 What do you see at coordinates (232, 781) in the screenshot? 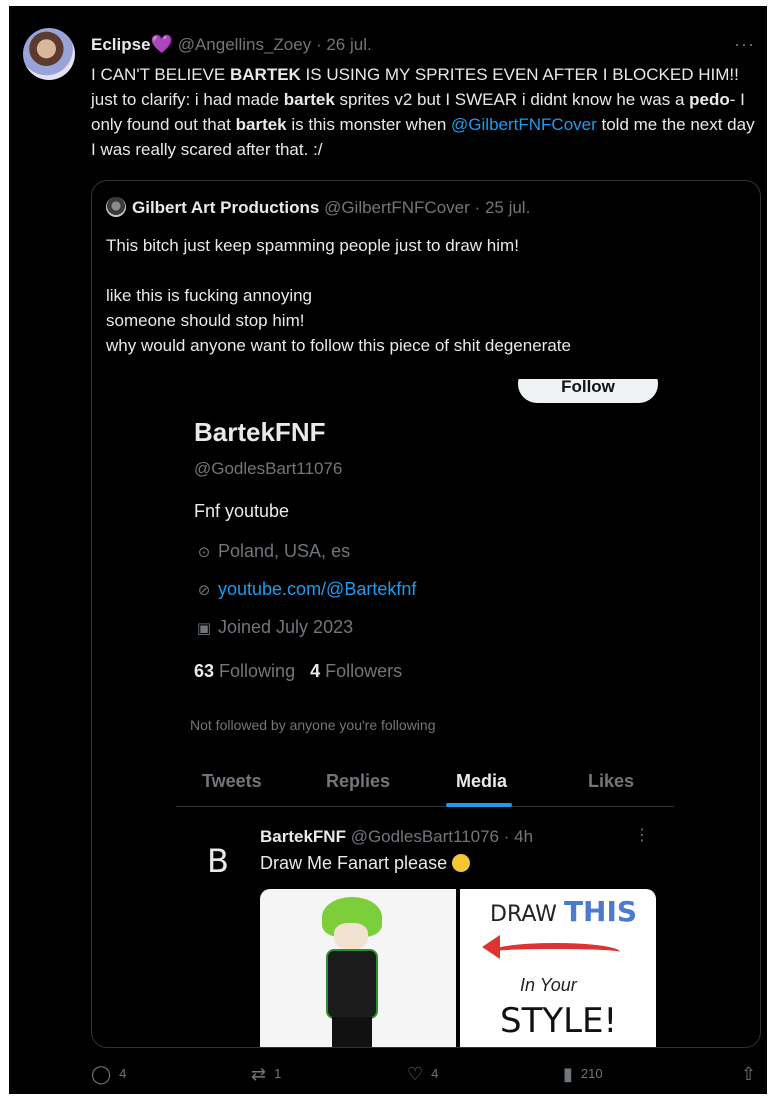
I see `tab-tweets: Tweets` at bounding box center [232, 781].